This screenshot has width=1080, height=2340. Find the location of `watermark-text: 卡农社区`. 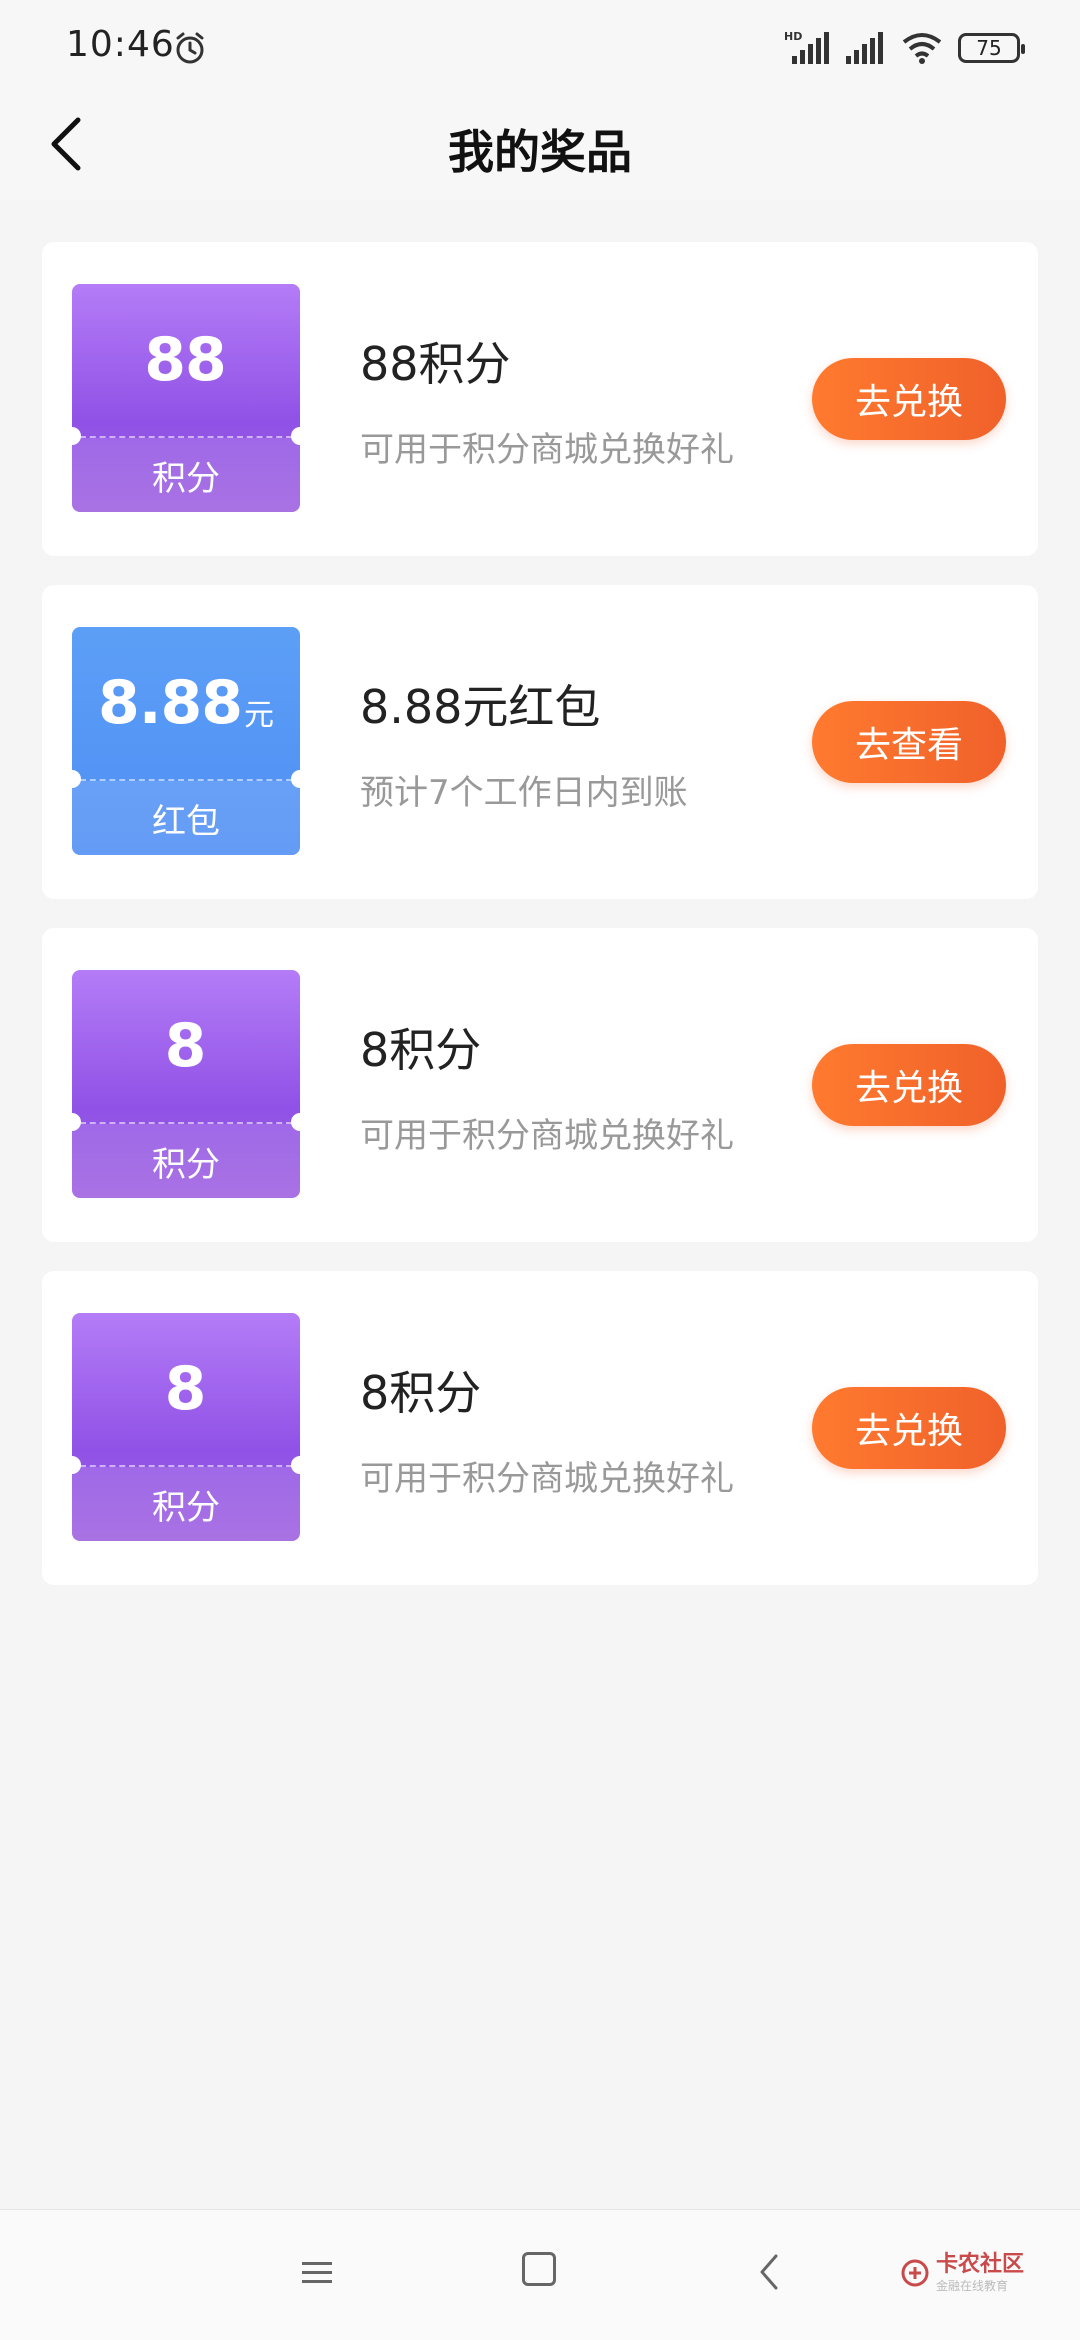

watermark-text: 卡农社区 is located at coordinates (979, 2264).